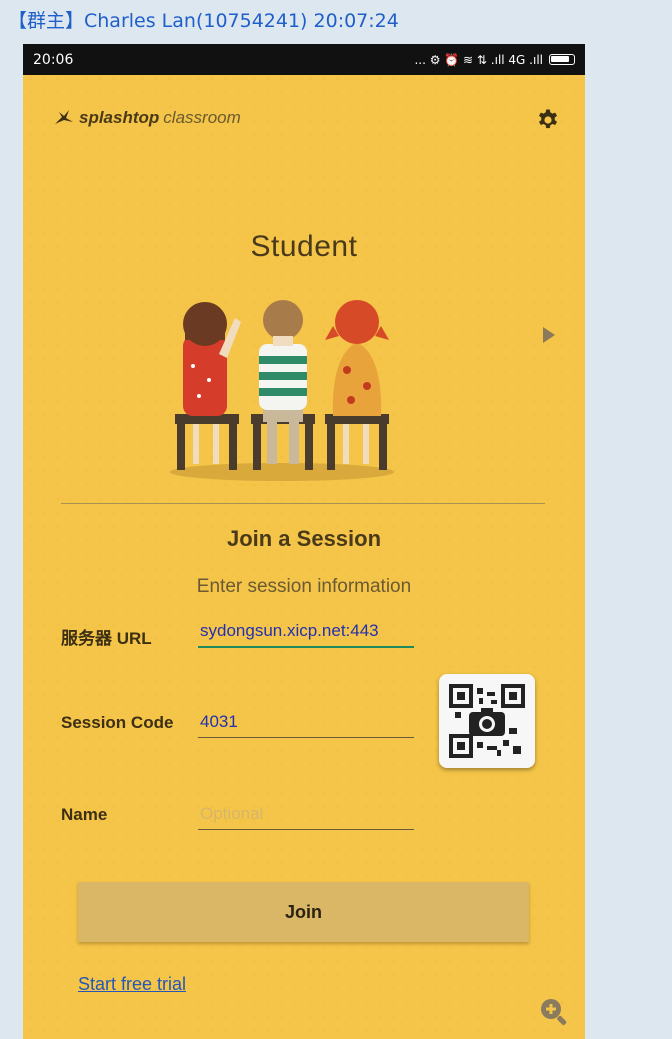 Image resolution: width=672 pixels, height=1039 pixels. I want to click on name-label: Name, so click(84, 814).